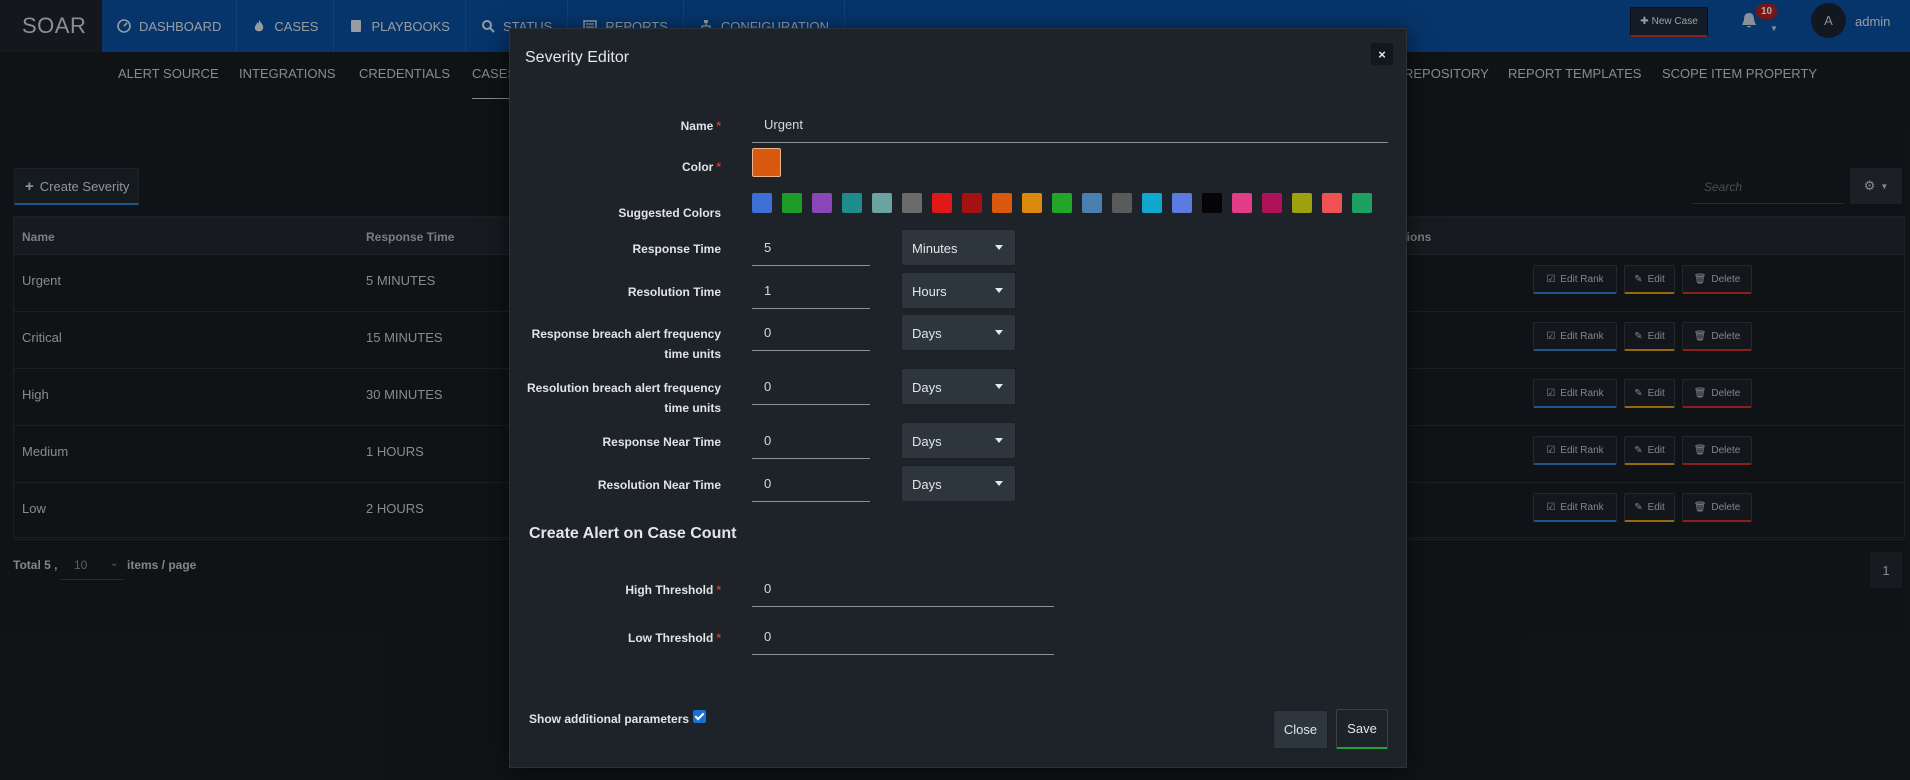 Image resolution: width=1910 pixels, height=780 pixels. I want to click on name-label: Name *, so click(700, 126).